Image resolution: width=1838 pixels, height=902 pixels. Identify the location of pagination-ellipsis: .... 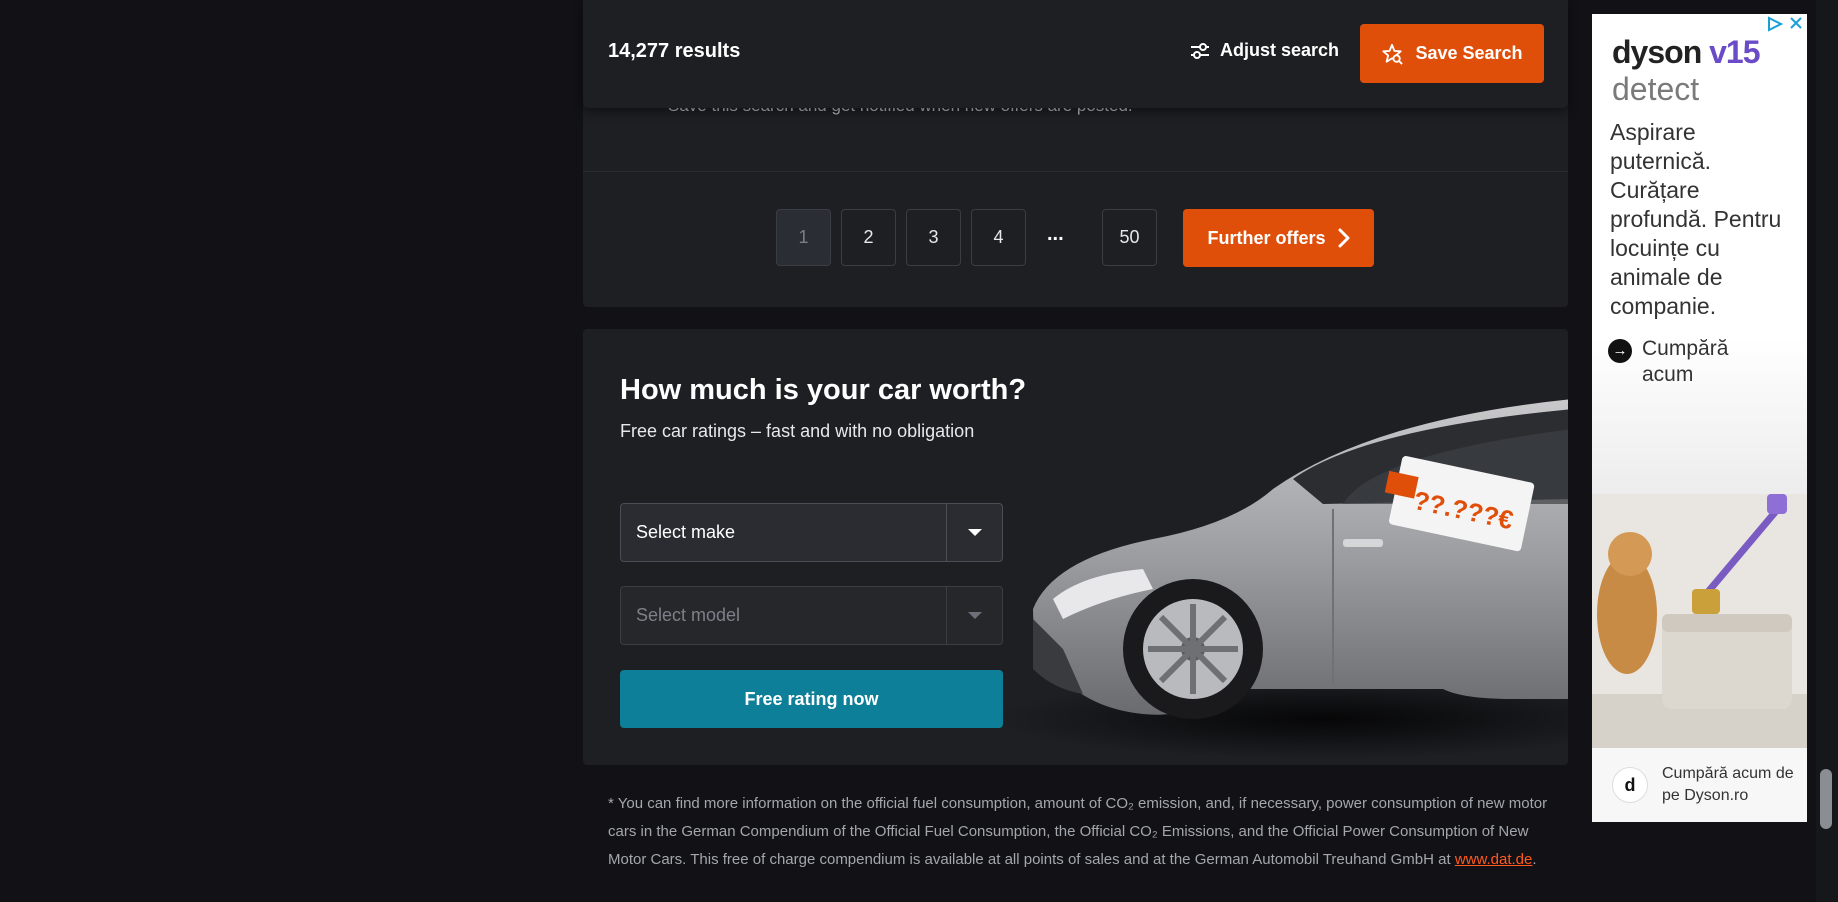
(1055, 234).